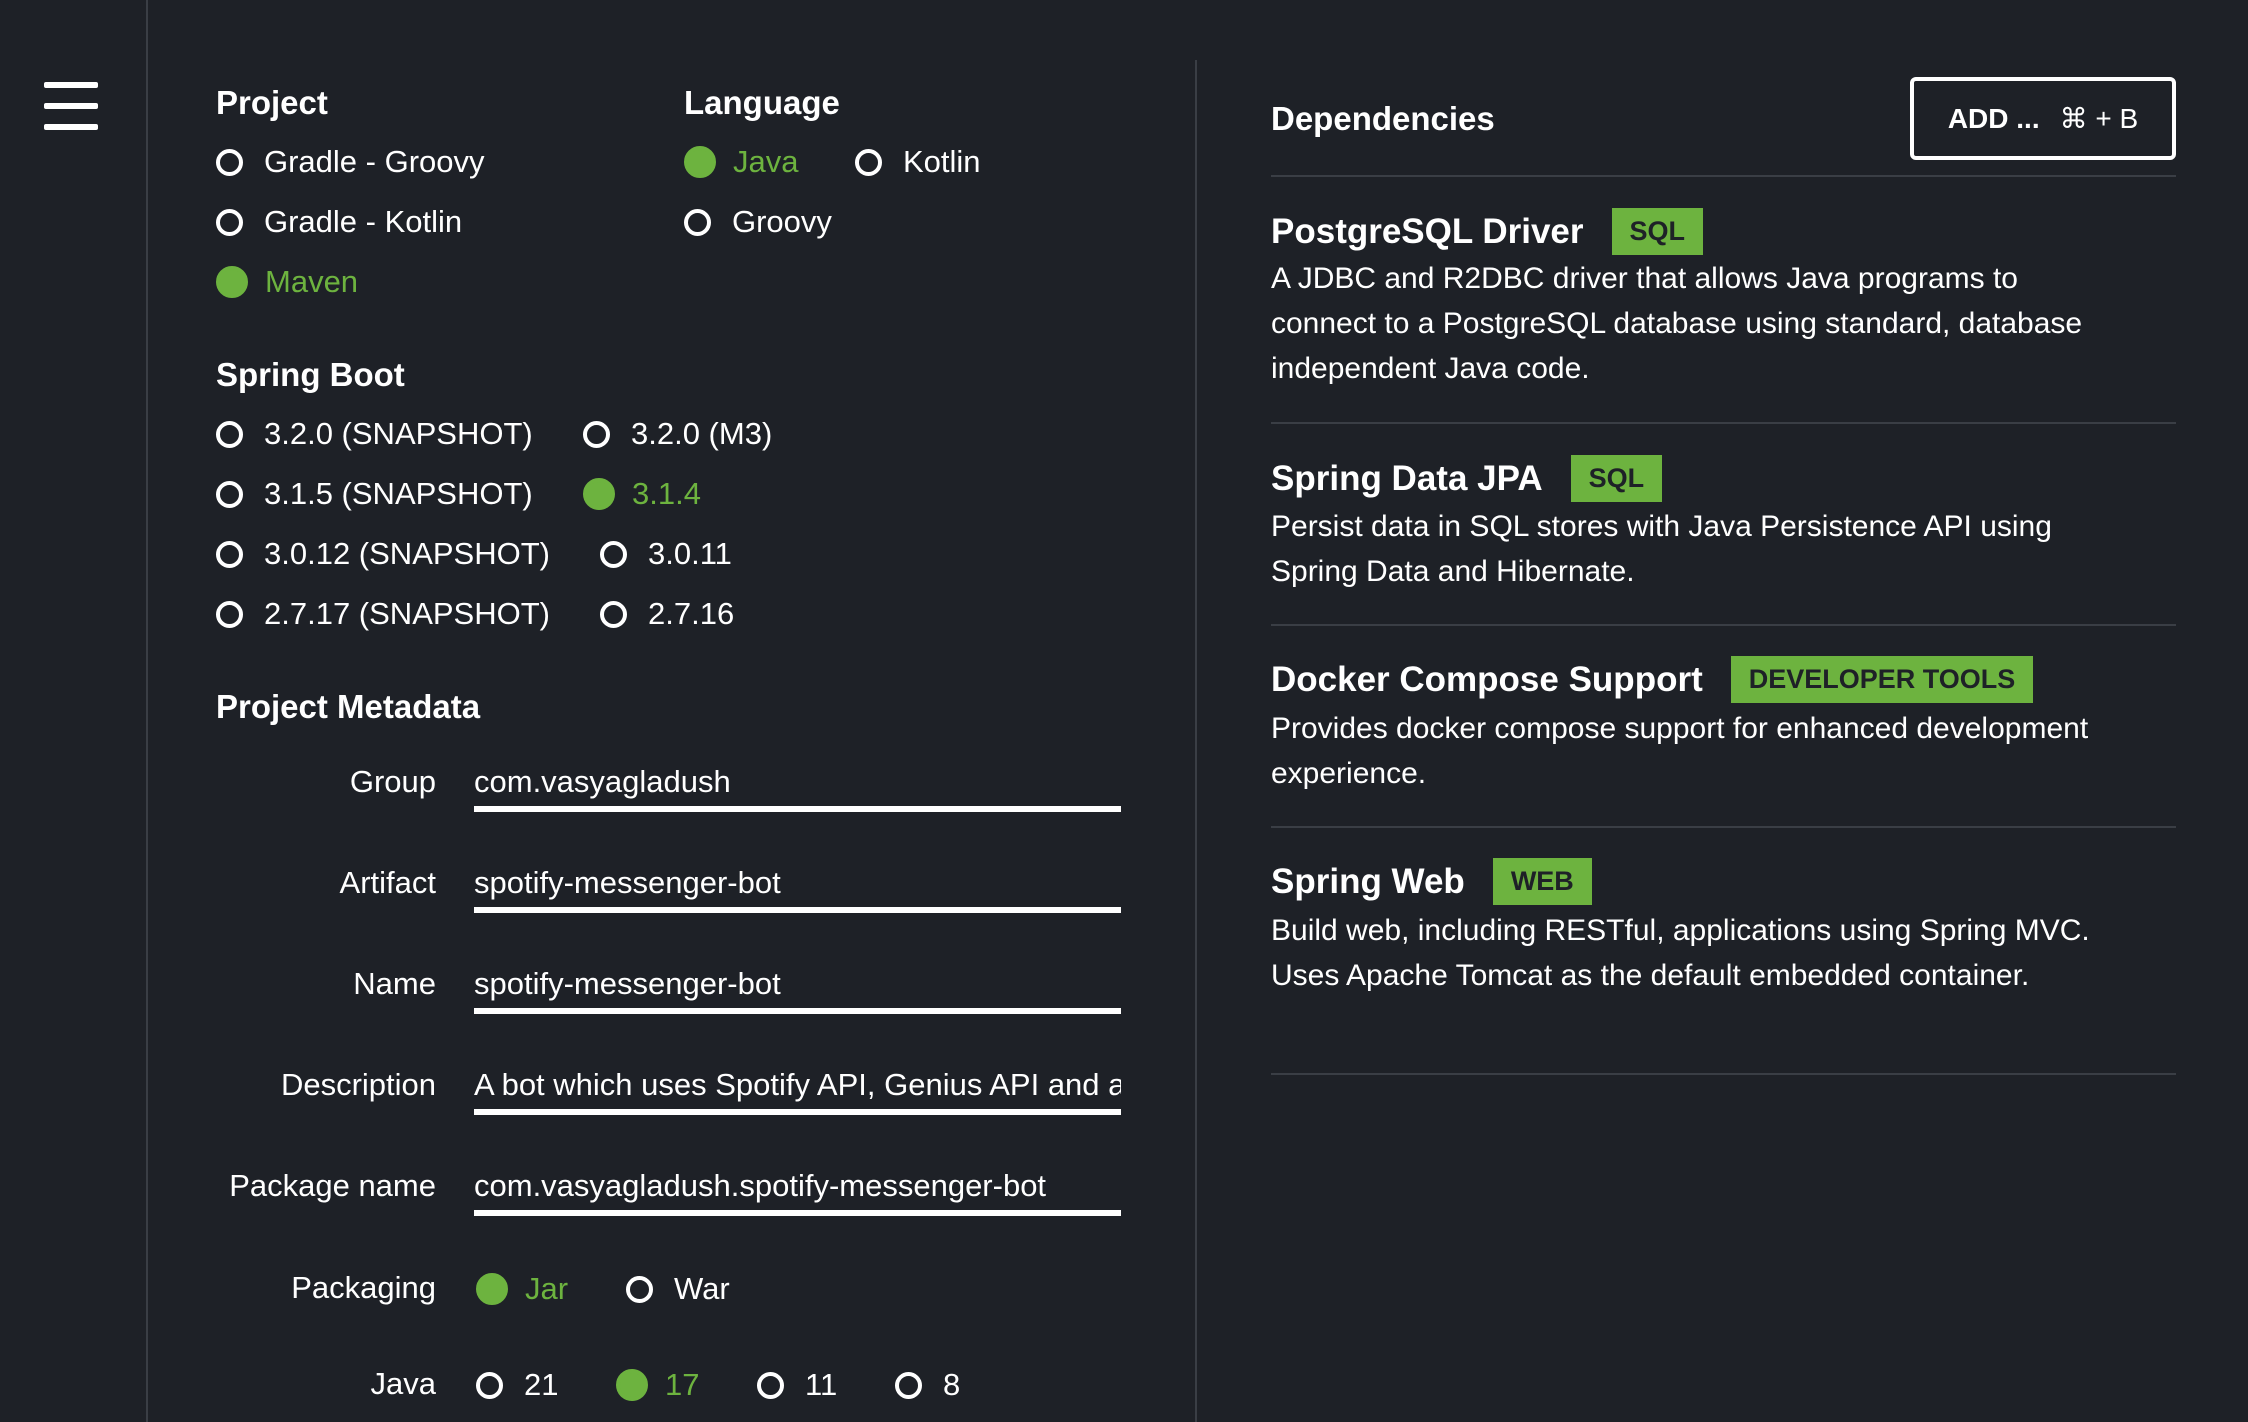 This screenshot has width=2248, height=1422. What do you see at coordinates (1542, 881) in the screenshot?
I see `dependency-badge: WEB` at bounding box center [1542, 881].